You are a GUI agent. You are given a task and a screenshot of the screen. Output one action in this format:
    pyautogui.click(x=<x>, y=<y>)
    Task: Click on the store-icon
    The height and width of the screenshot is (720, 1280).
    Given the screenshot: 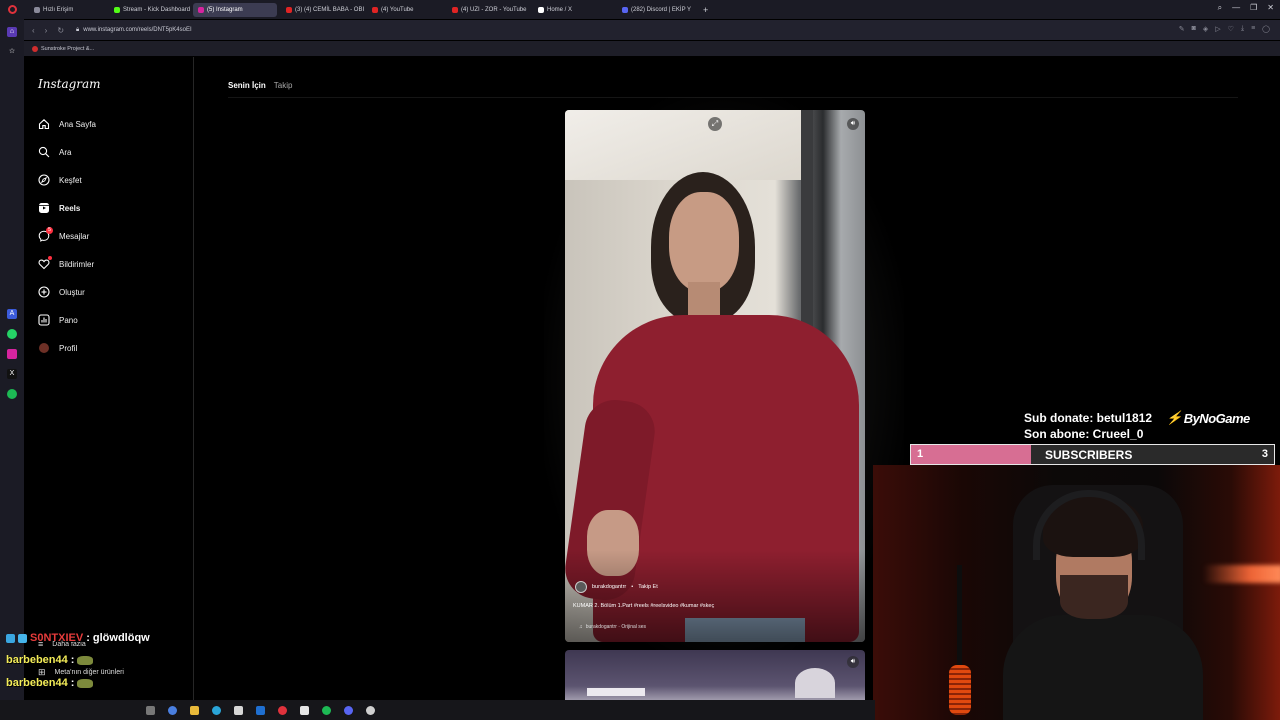 What is the action you would take?
    pyautogui.click(x=238, y=710)
    